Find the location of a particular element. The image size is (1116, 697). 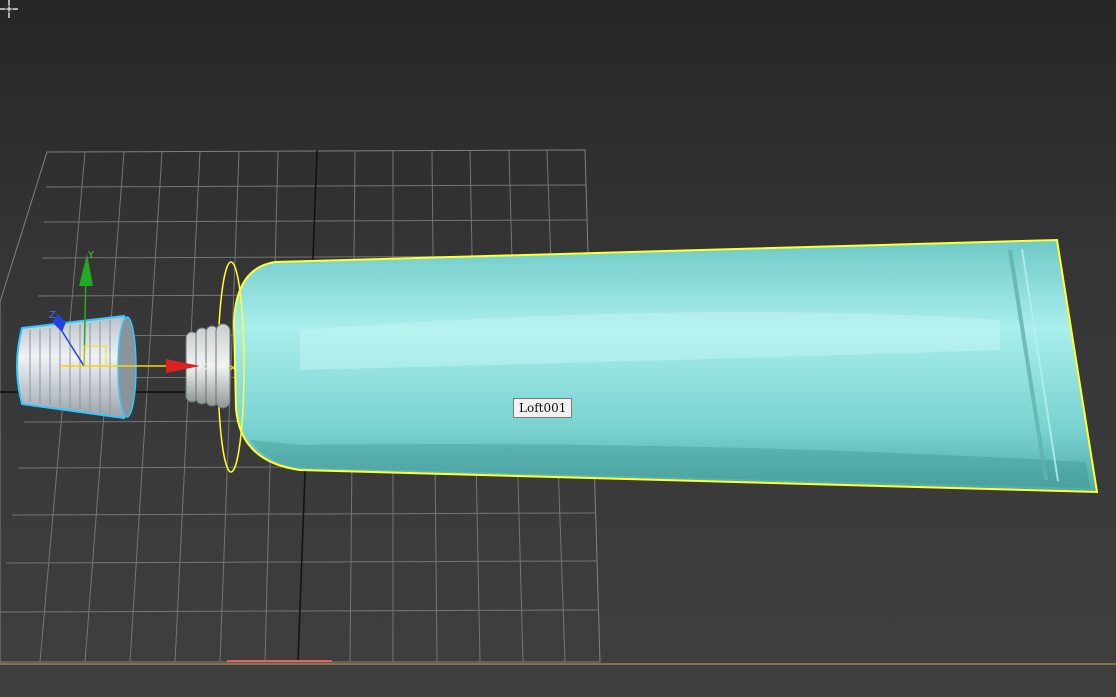

cap-body is located at coordinates (74, 367).